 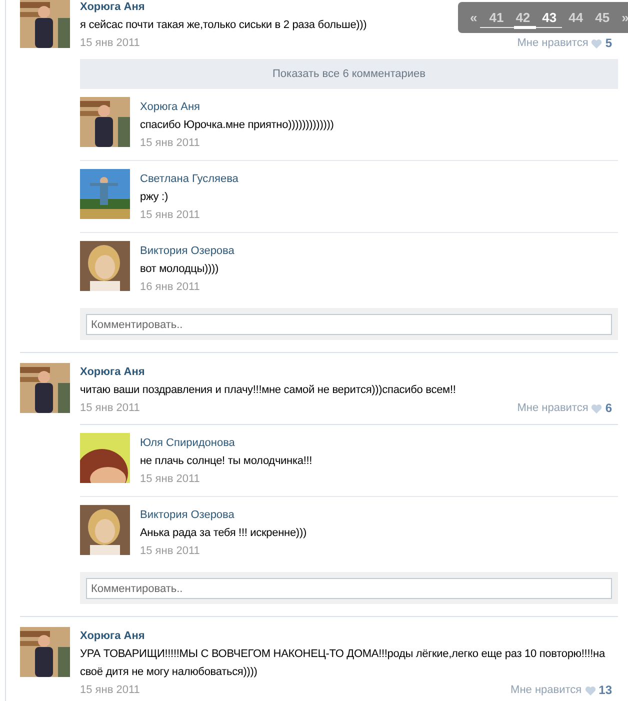 What do you see at coordinates (349, 74) in the screenshot?
I see `show-all-comments-button: Показать все 6 комментариев` at bounding box center [349, 74].